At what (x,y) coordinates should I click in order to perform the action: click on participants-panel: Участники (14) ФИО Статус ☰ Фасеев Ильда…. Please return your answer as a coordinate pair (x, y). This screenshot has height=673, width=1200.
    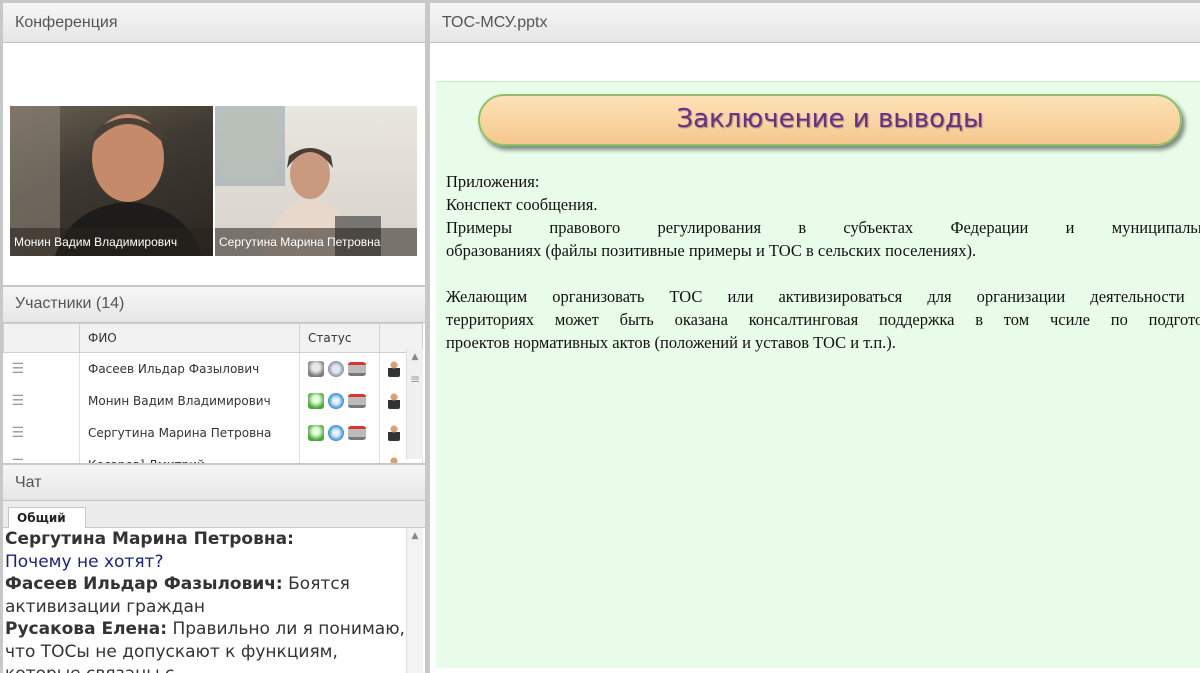
    Looking at the image, I should click on (214, 375).